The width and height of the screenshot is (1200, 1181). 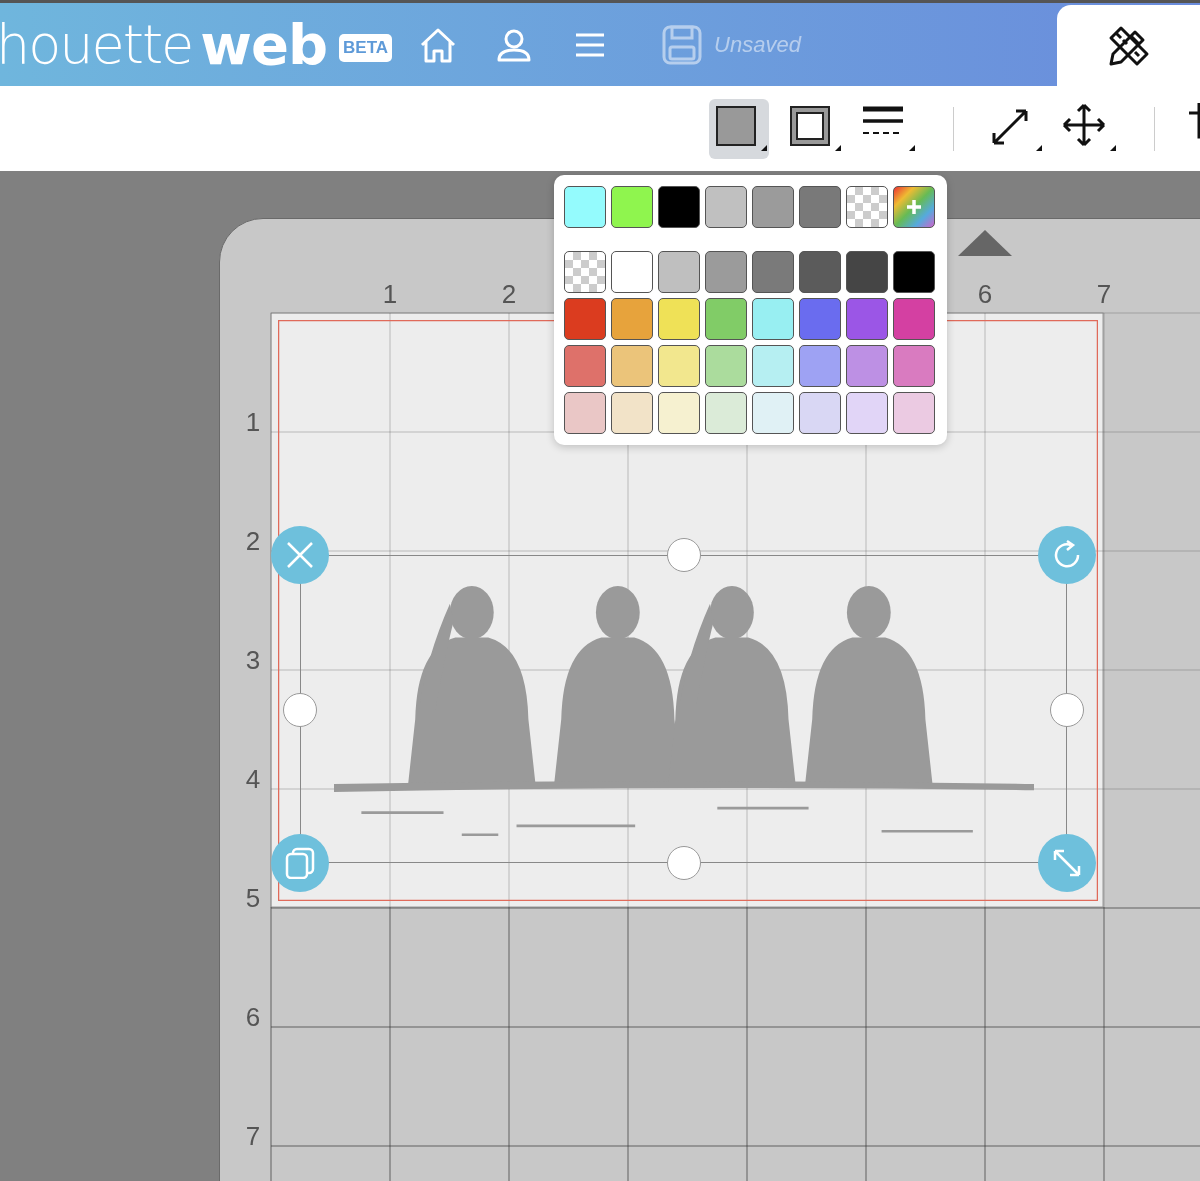 I want to click on logo-text: web, so click(x=264, y=44).